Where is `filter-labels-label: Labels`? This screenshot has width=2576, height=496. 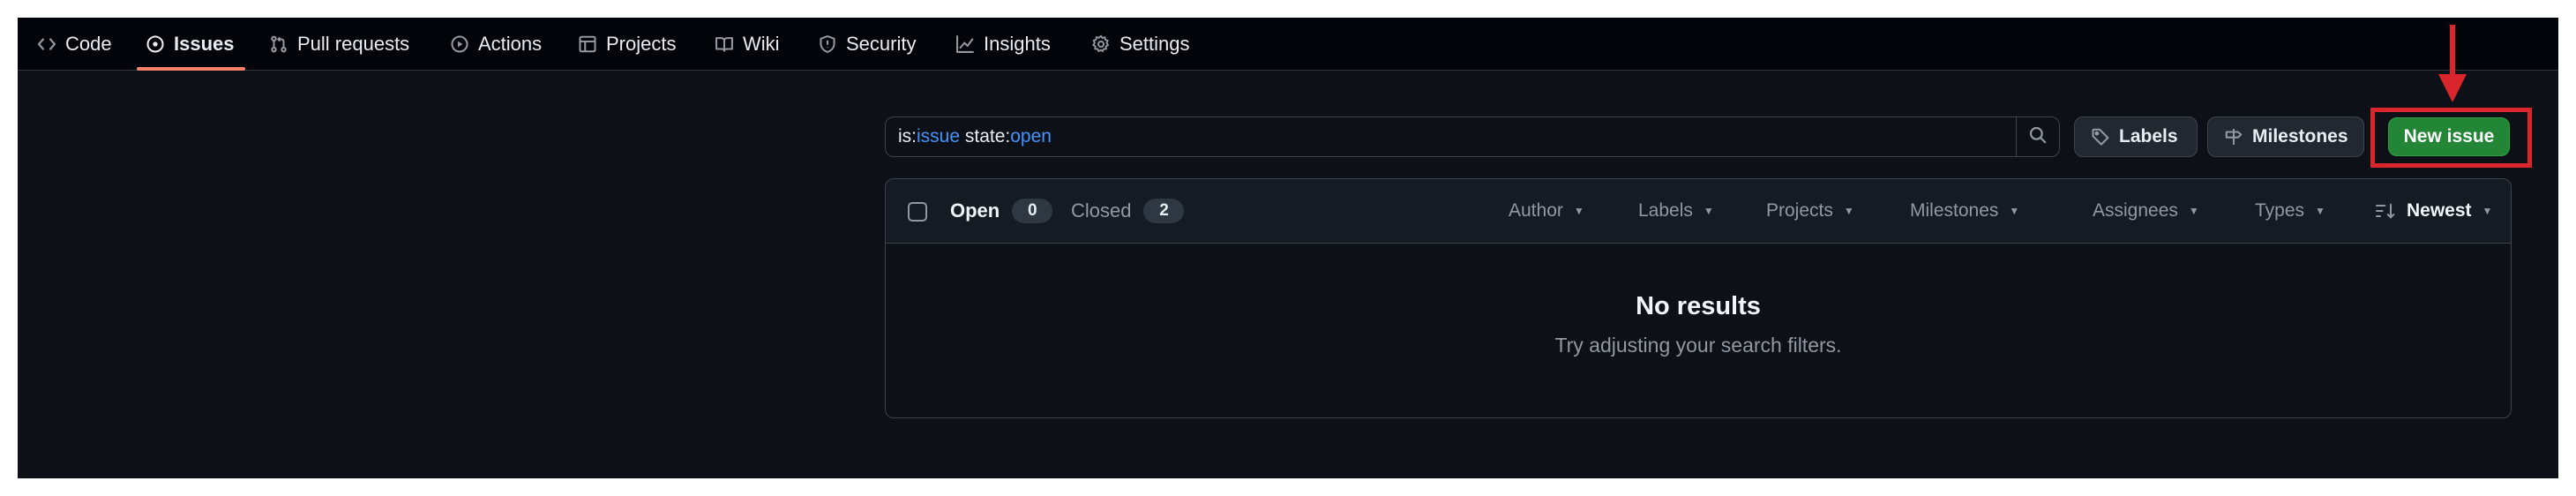 filter-labels-label: Labels is located at coordinates (1666, 210).